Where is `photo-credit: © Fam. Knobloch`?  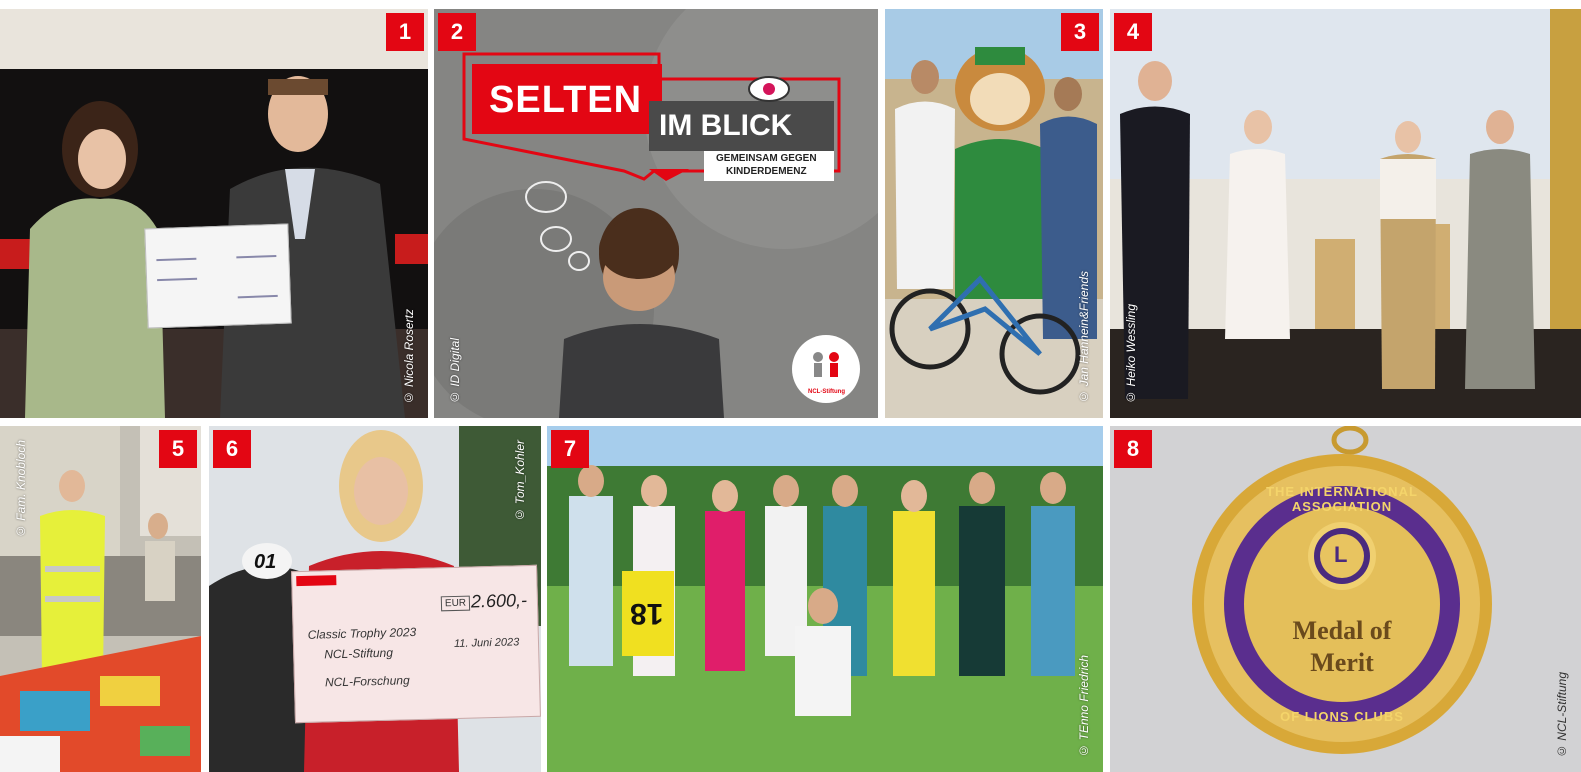 photo-credit: © Fam. Knobloch is located at coordinates (21, 489).